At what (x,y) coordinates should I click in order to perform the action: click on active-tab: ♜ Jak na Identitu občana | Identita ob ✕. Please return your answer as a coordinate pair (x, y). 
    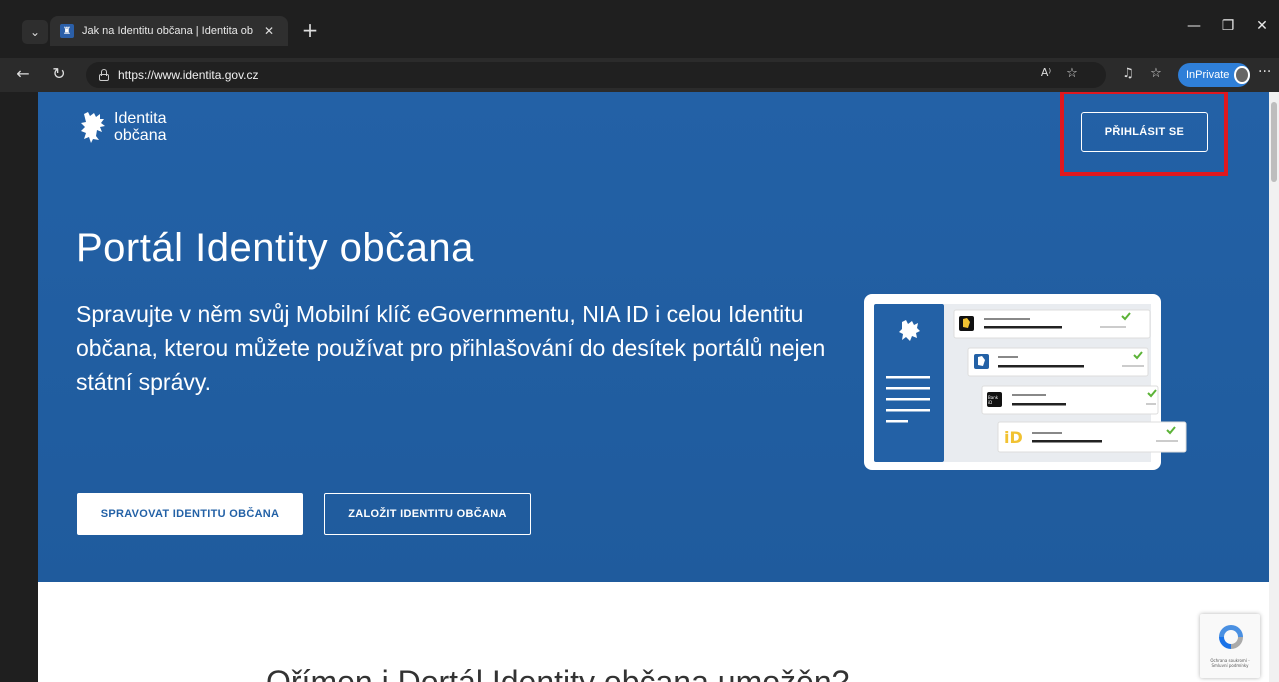
    Looking at the image, I should click on (169, 31).